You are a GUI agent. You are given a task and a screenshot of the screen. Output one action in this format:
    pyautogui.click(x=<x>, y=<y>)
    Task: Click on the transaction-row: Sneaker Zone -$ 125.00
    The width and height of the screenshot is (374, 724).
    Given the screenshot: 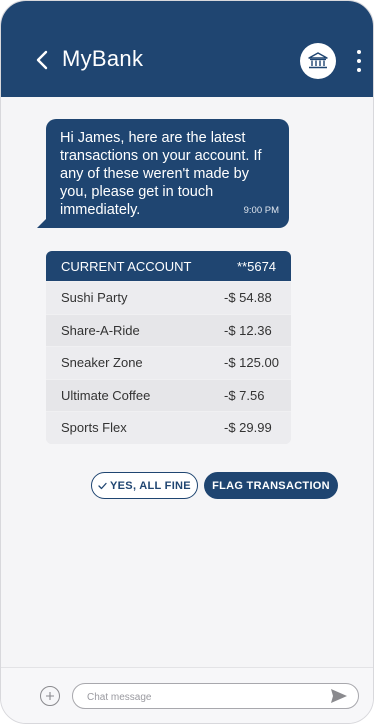 What is the action you would take?
    pyautogui.click(x=168, y=362)
    